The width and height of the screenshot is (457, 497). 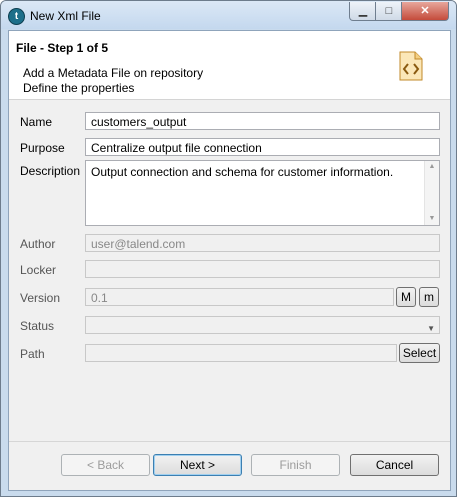 I want to click on maximize-icon: □, so click(x=389, y=11).